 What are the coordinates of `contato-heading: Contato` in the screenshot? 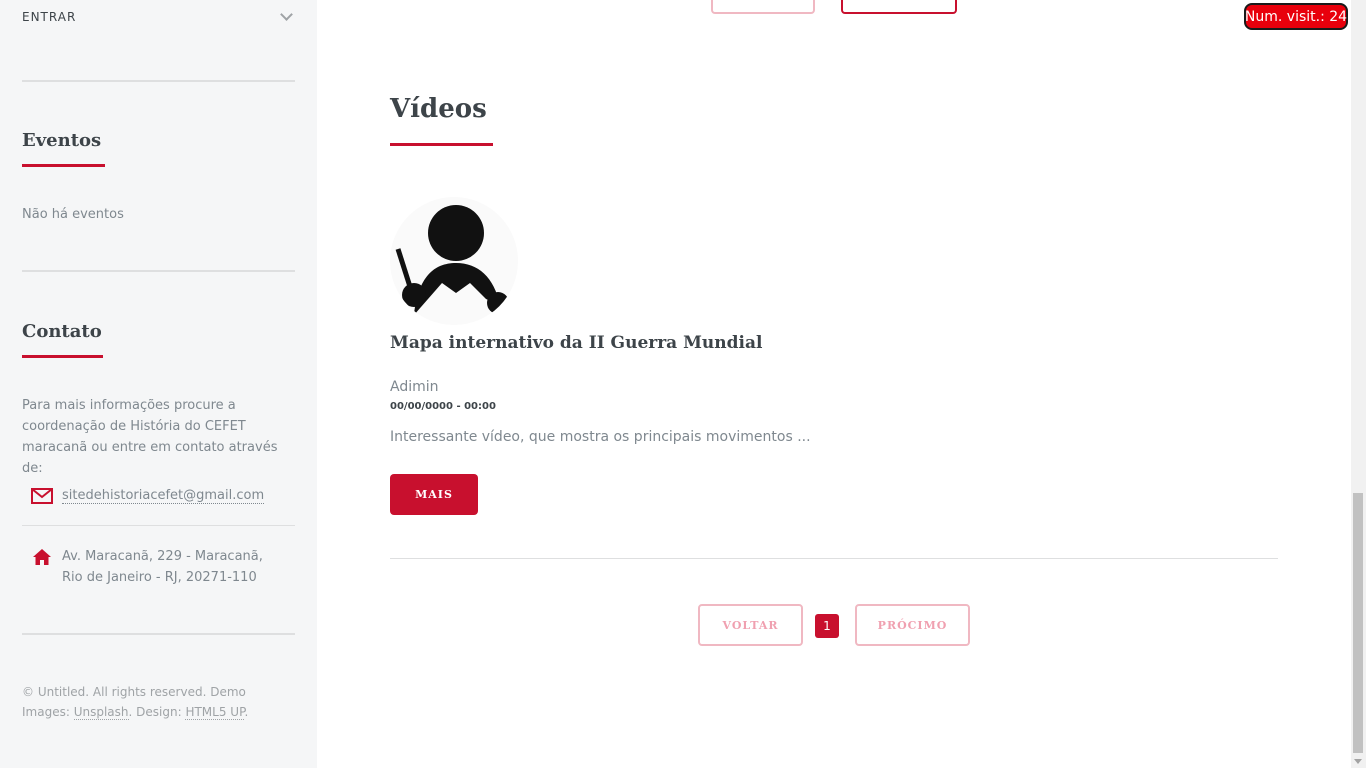 It's located at (62, 331).